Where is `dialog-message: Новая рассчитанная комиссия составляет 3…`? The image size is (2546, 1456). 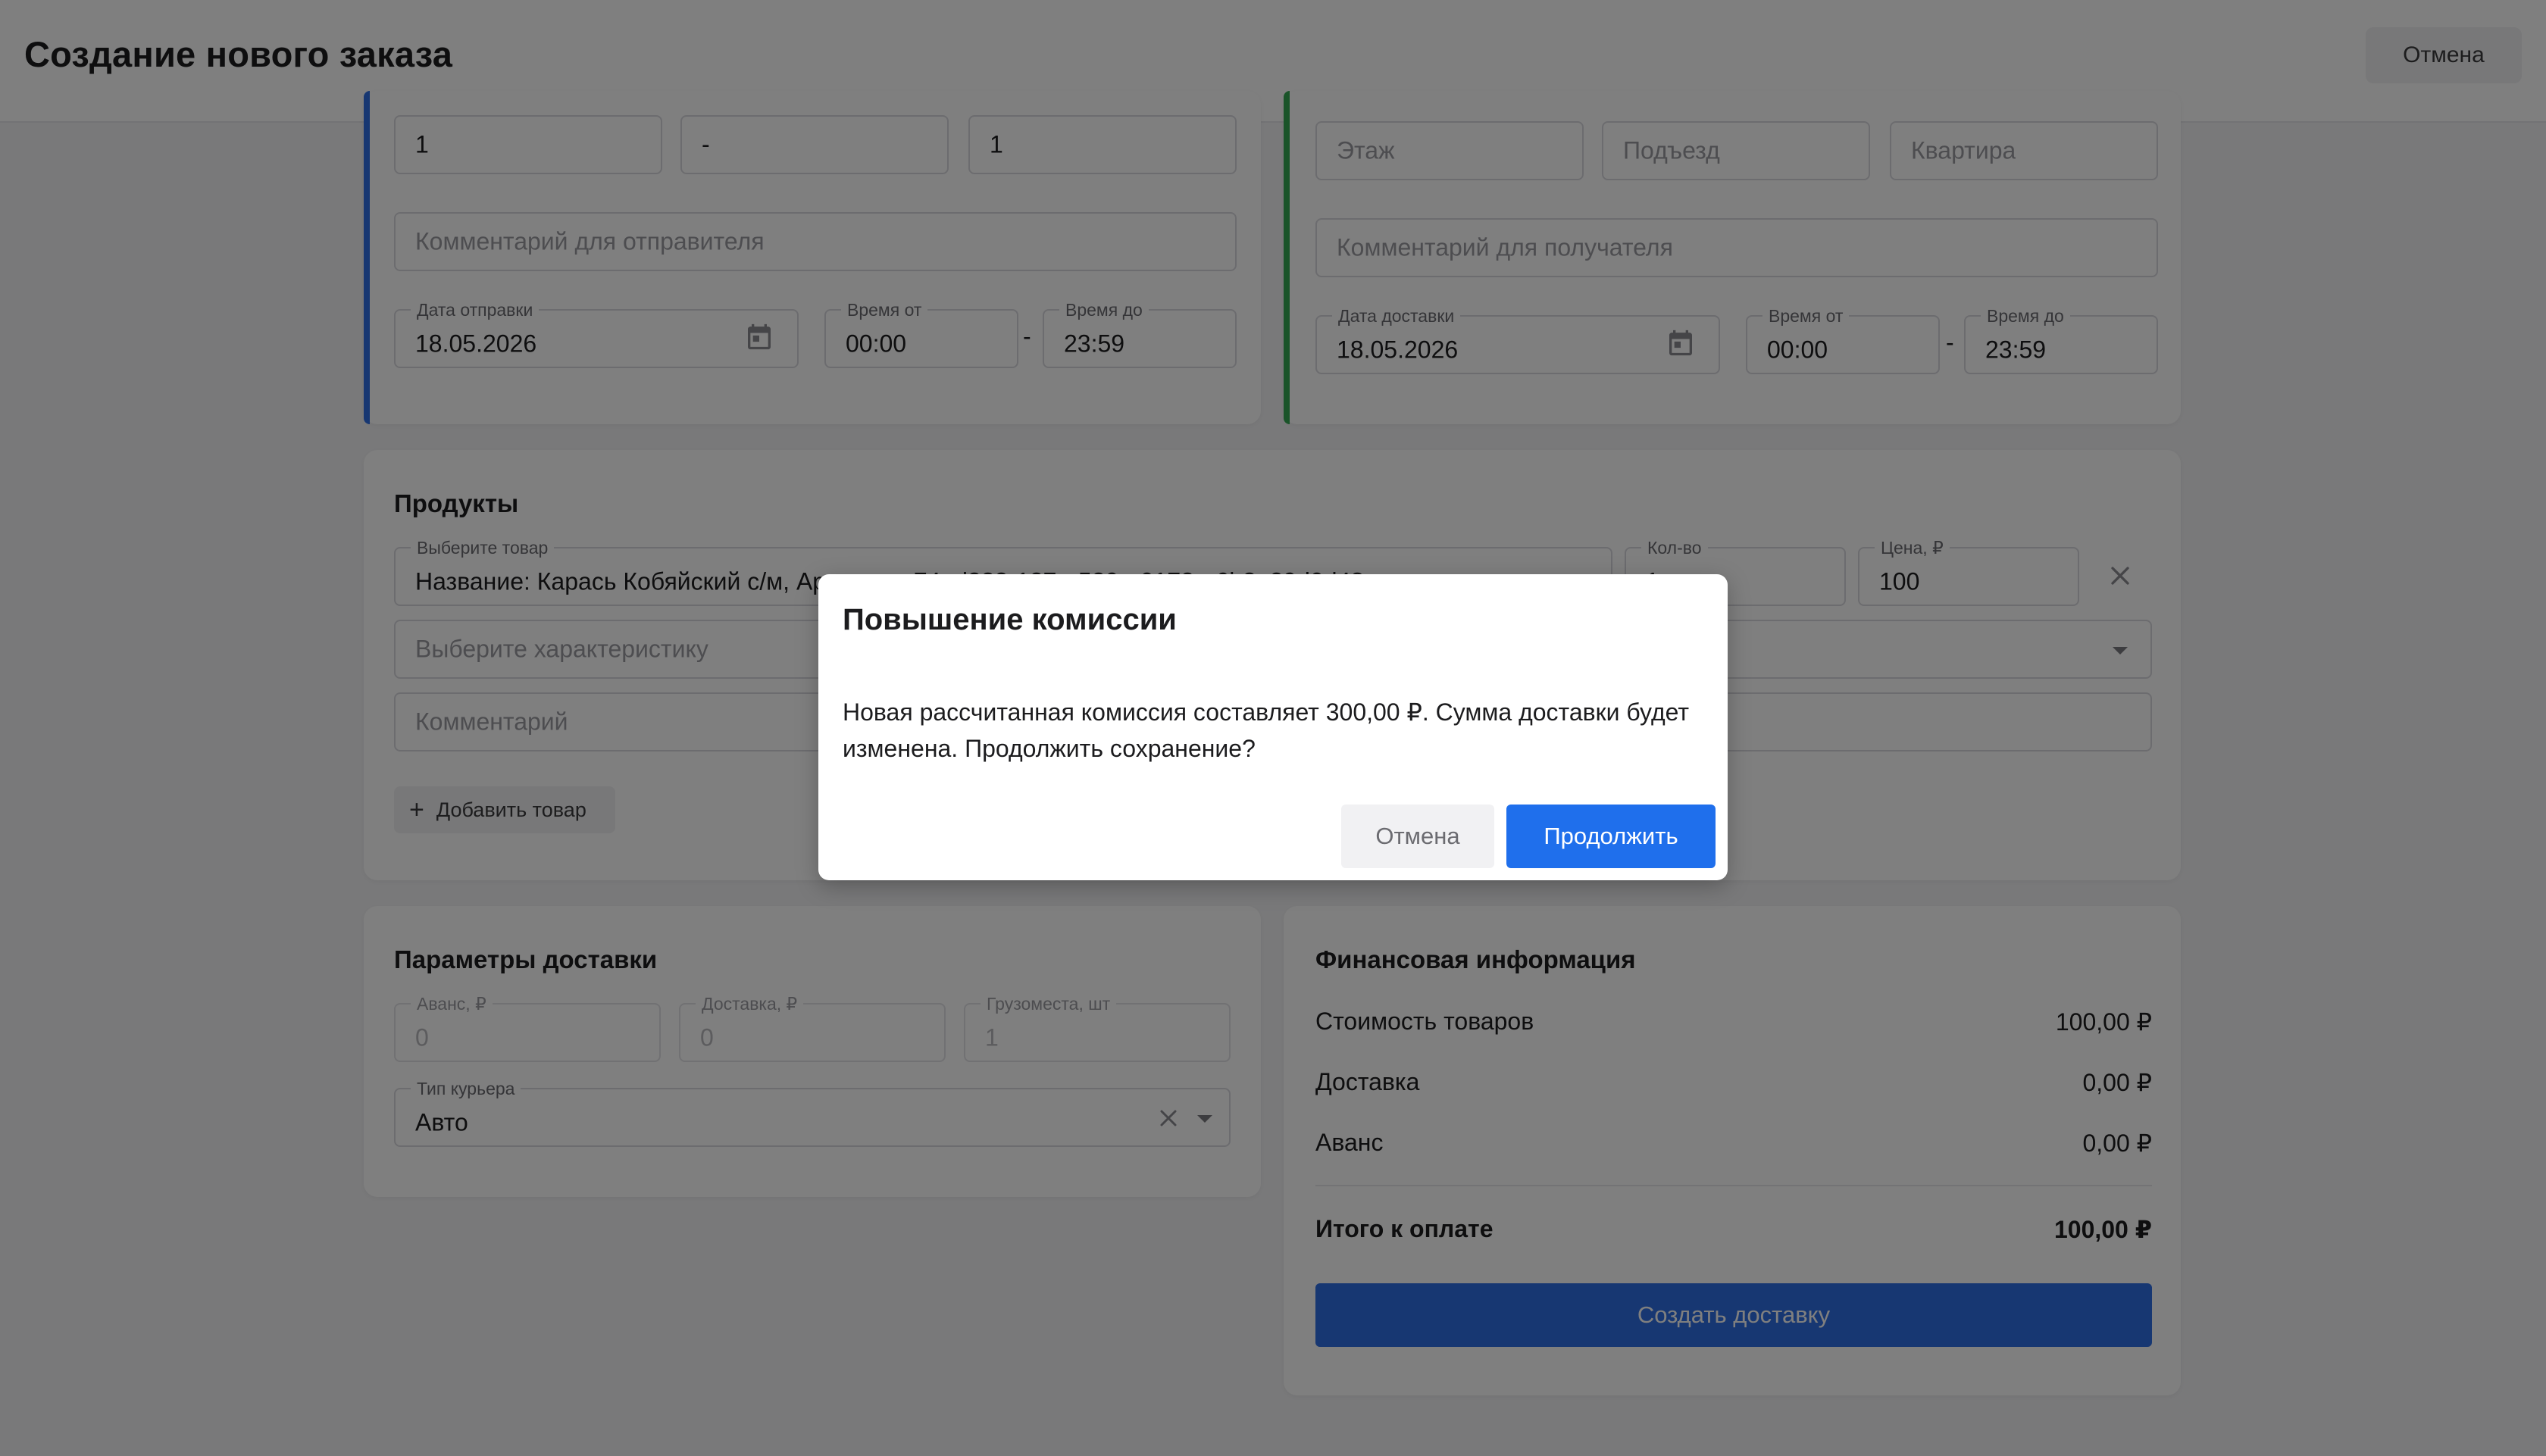
dialog-message: Новая рассчитанная комиссия составляет 3… is located at coordinates (1266, 730).